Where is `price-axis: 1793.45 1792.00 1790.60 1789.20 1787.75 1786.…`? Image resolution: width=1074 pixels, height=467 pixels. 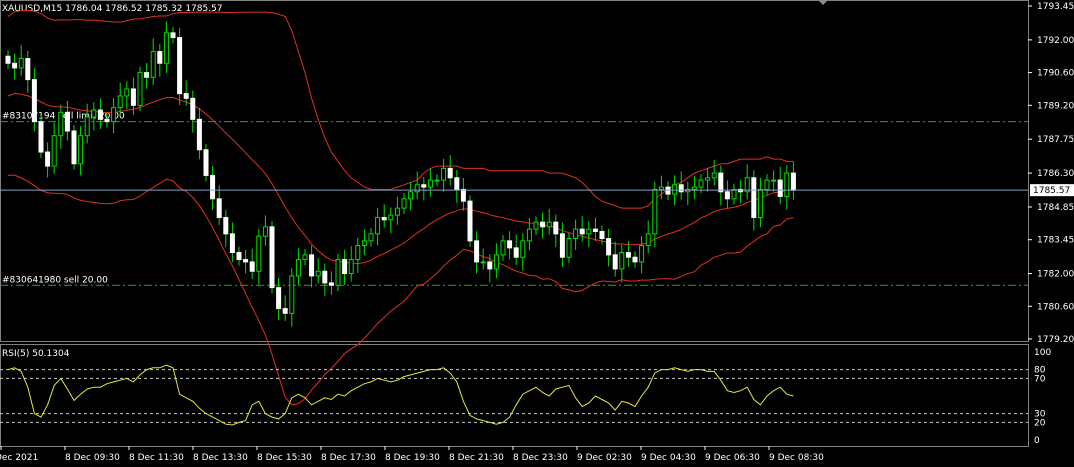
price-axis: 1793.45 1792.00 1790.60 1789.20 1787.75 1786.… is located at coordinates (1051, 173).